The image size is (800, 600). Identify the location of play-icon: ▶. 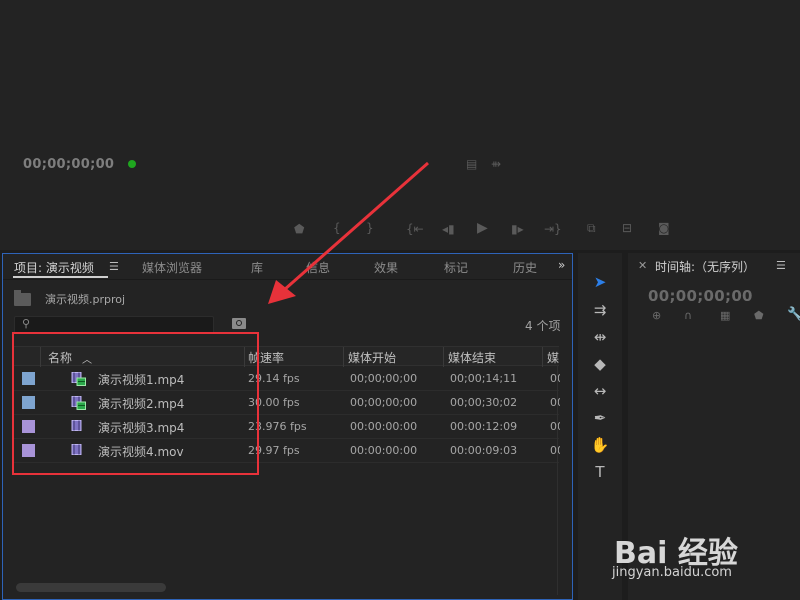
(482, 228).